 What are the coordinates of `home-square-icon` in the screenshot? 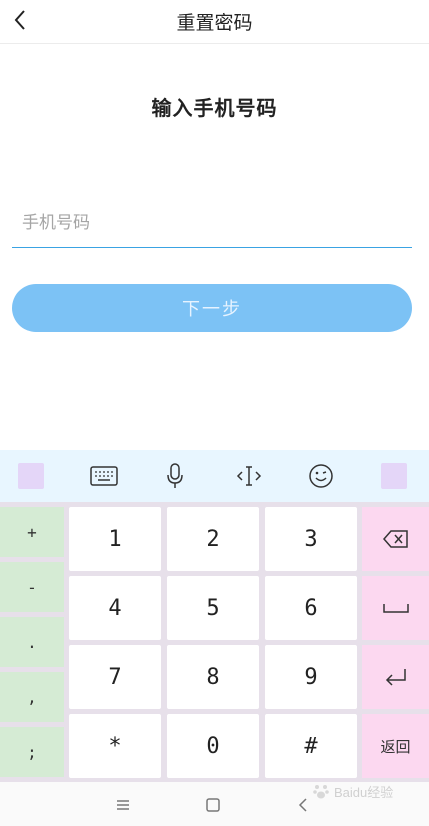 It's located at (213, 805).